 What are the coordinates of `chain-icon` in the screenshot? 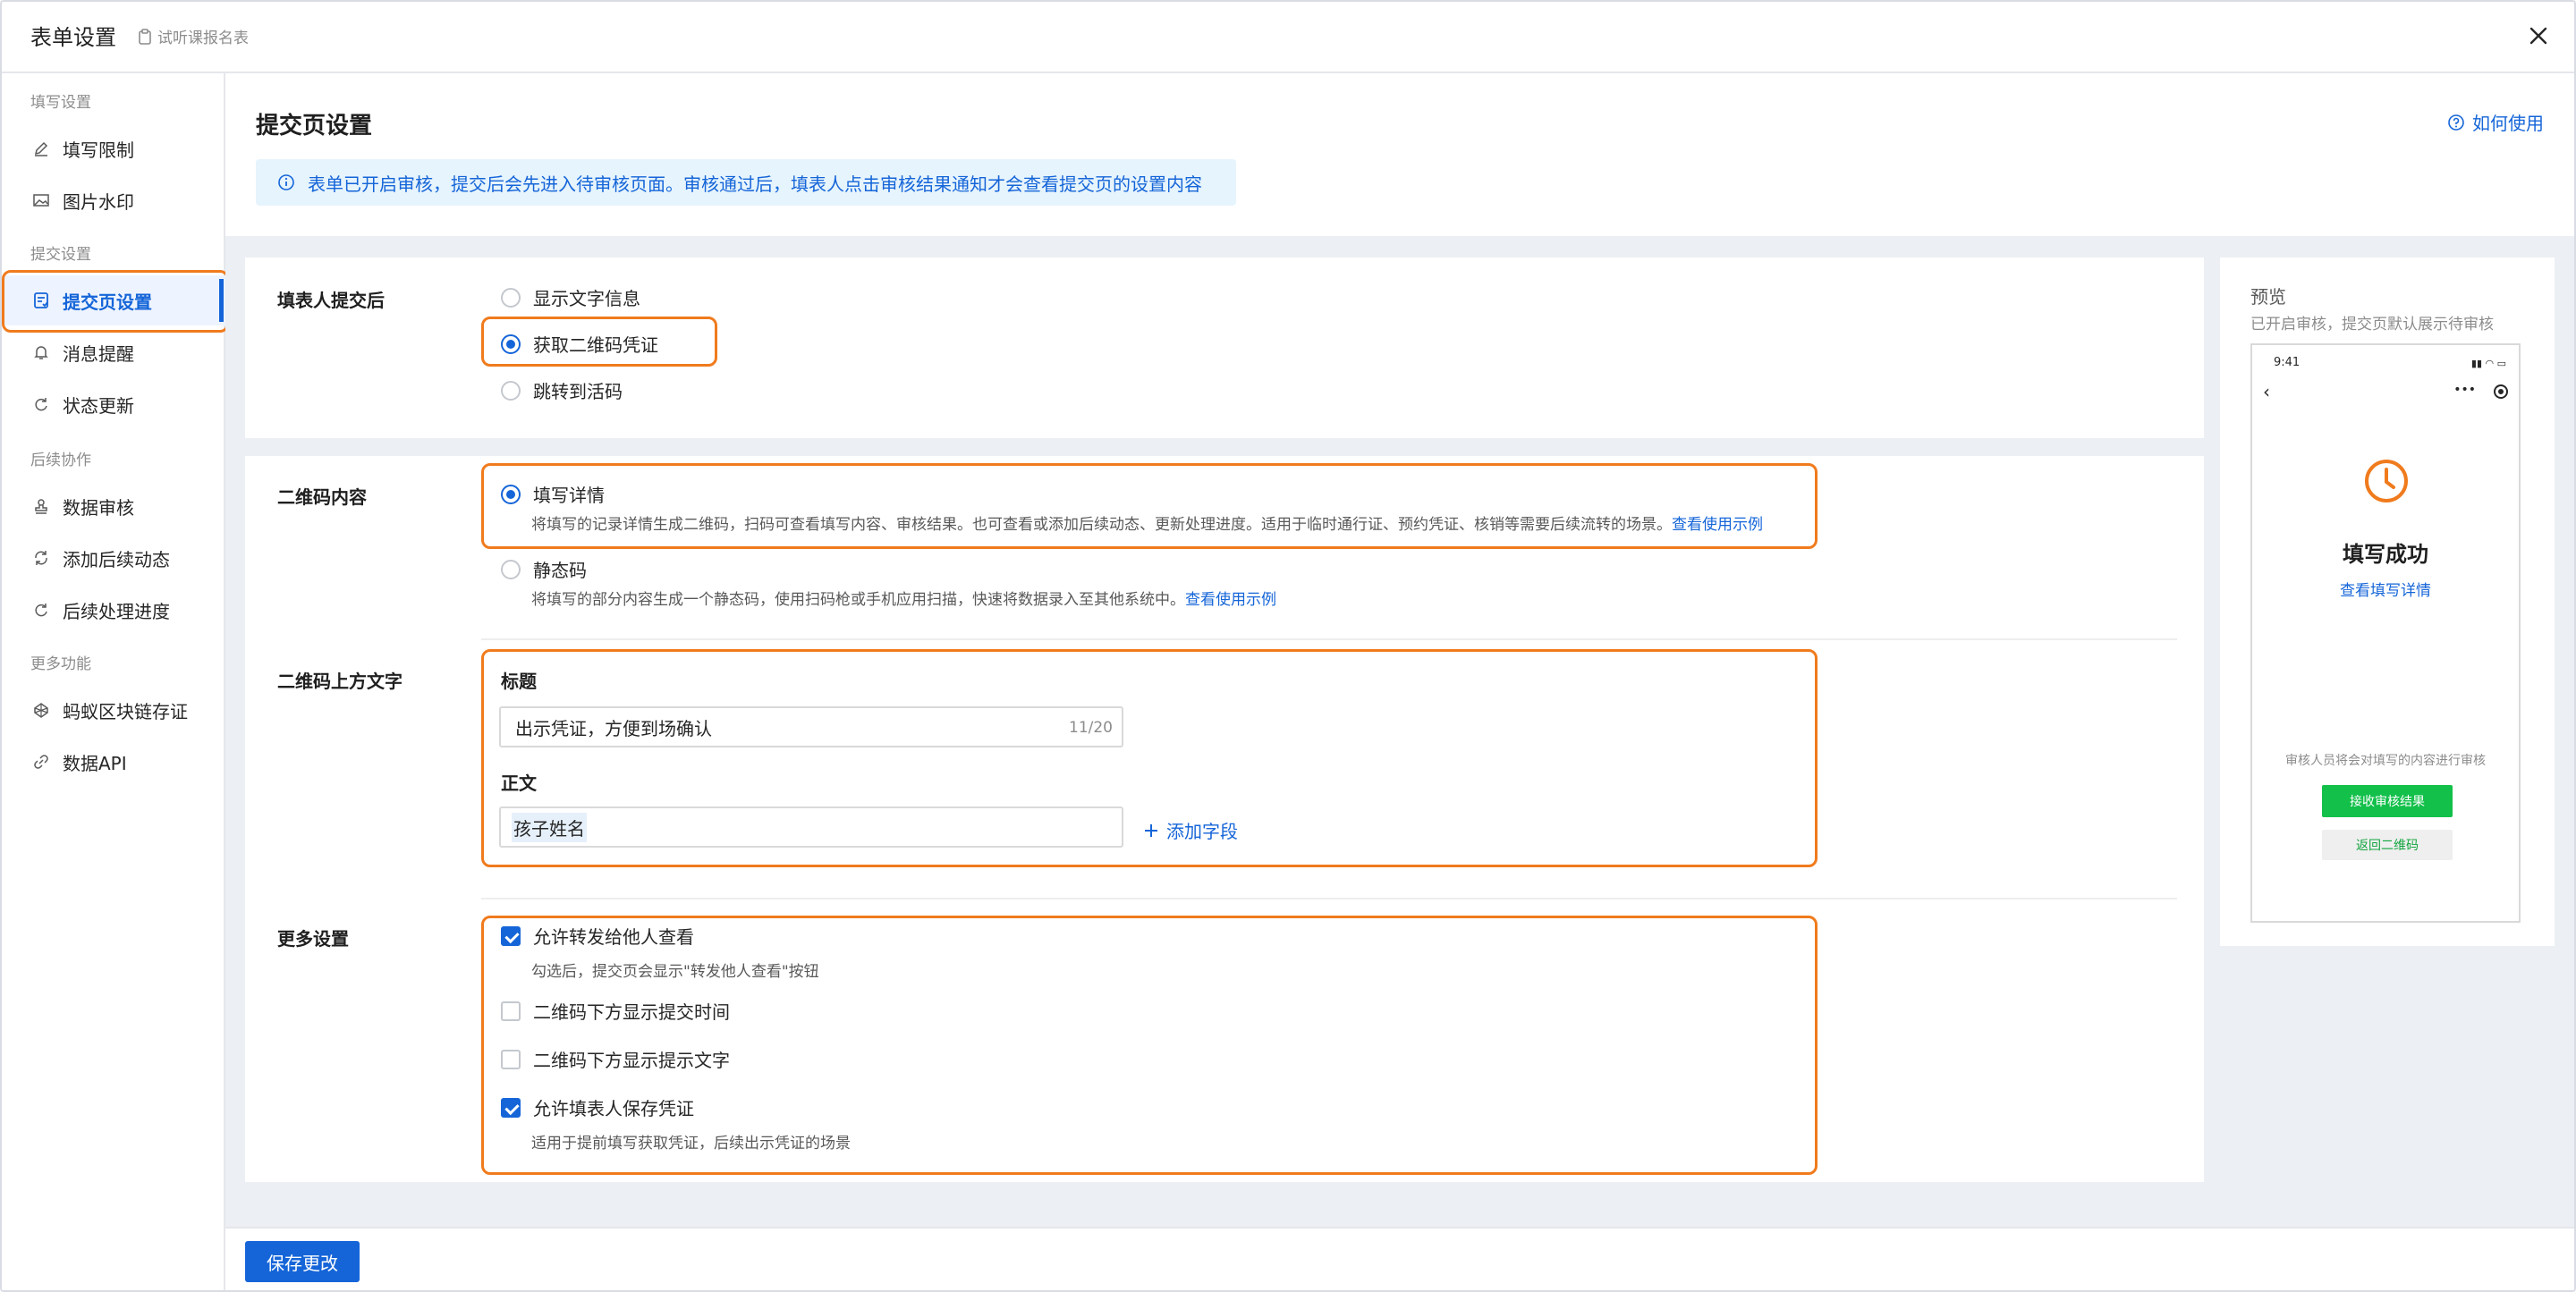 It's located at (41, 711).